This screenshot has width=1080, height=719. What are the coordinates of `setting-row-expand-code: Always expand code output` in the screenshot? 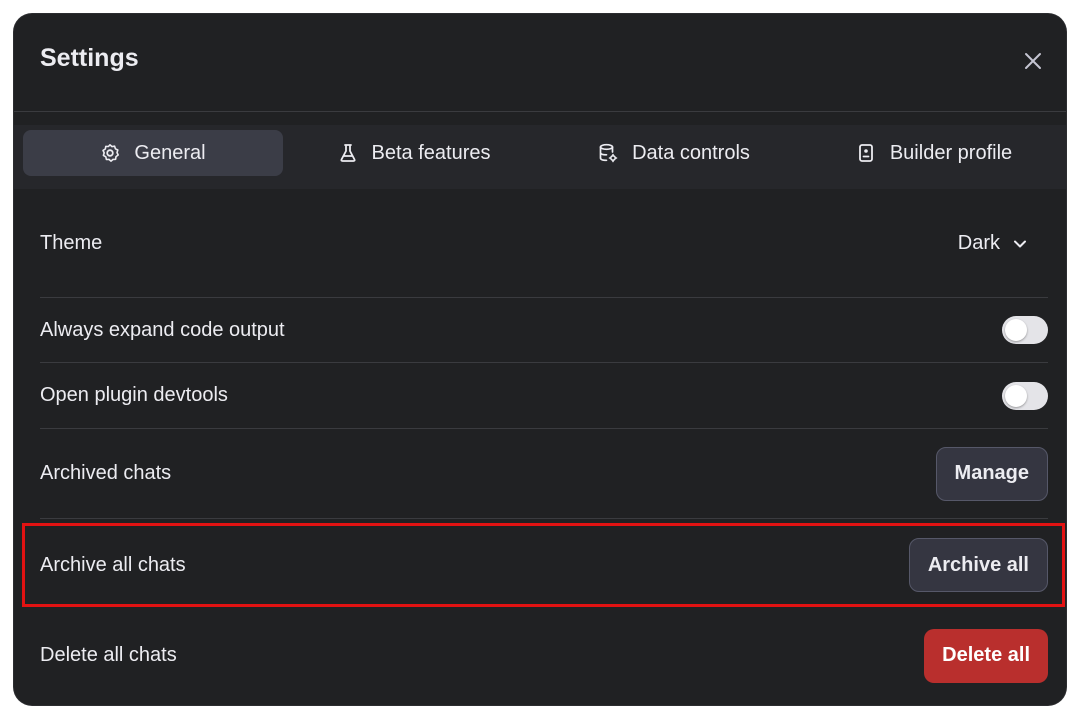 It's located at (544, 330).